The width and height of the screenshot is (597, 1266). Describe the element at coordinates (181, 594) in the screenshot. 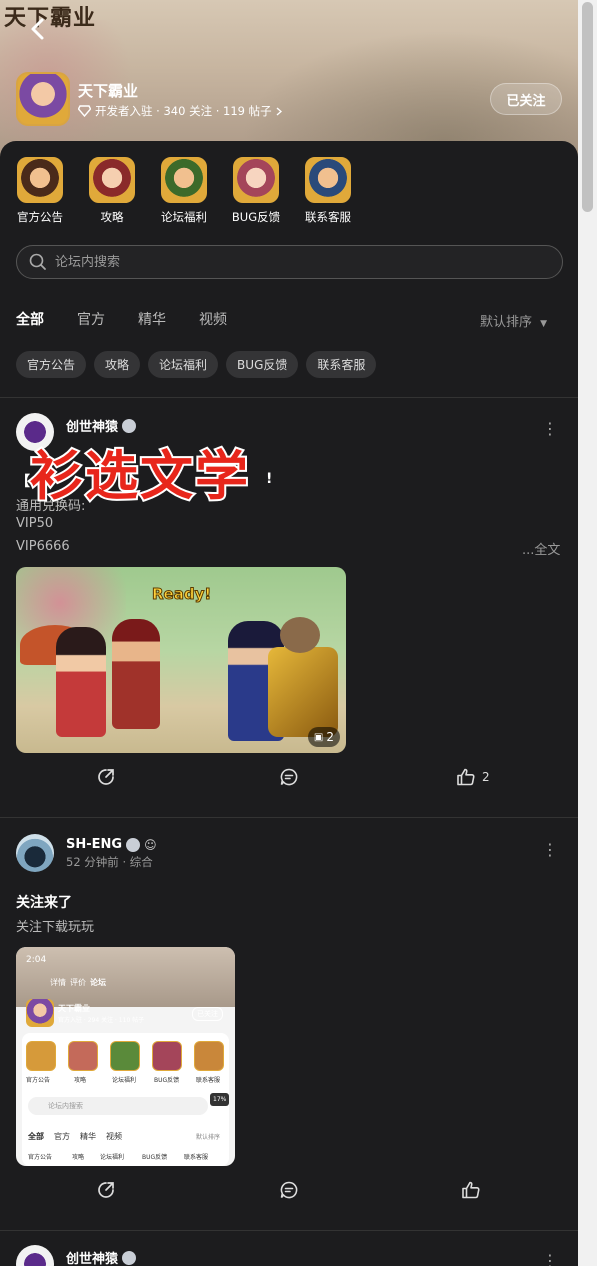

I see `image-ready-text: Ready!` at that location.